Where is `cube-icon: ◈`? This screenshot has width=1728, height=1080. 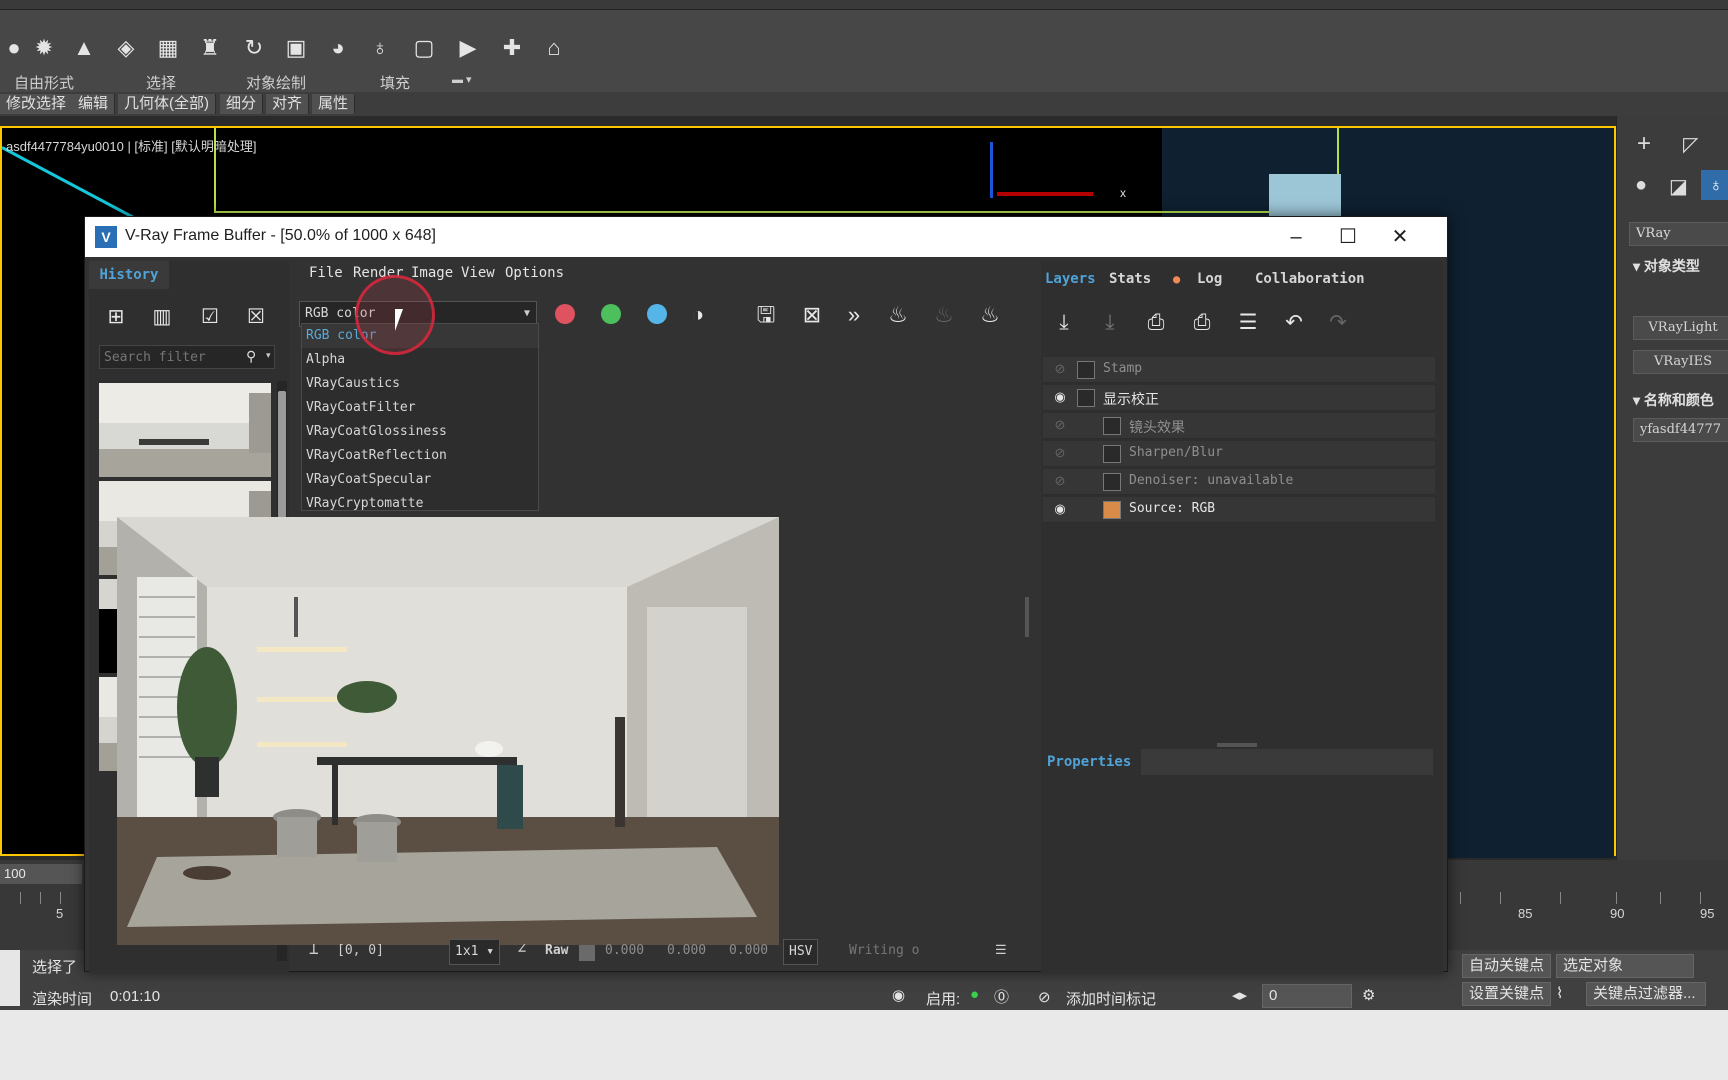 cube-icon: ◈ is located at coordinates (126, 48).